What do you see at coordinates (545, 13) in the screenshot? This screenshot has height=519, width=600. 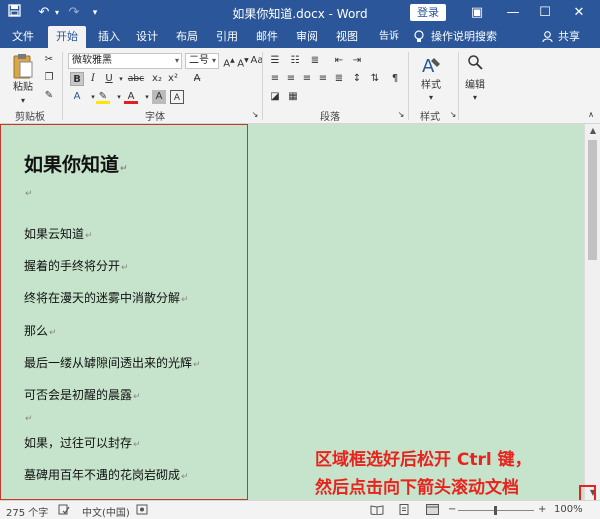 I see `maximize-icon: ☐` at bounding box center [545, 13].